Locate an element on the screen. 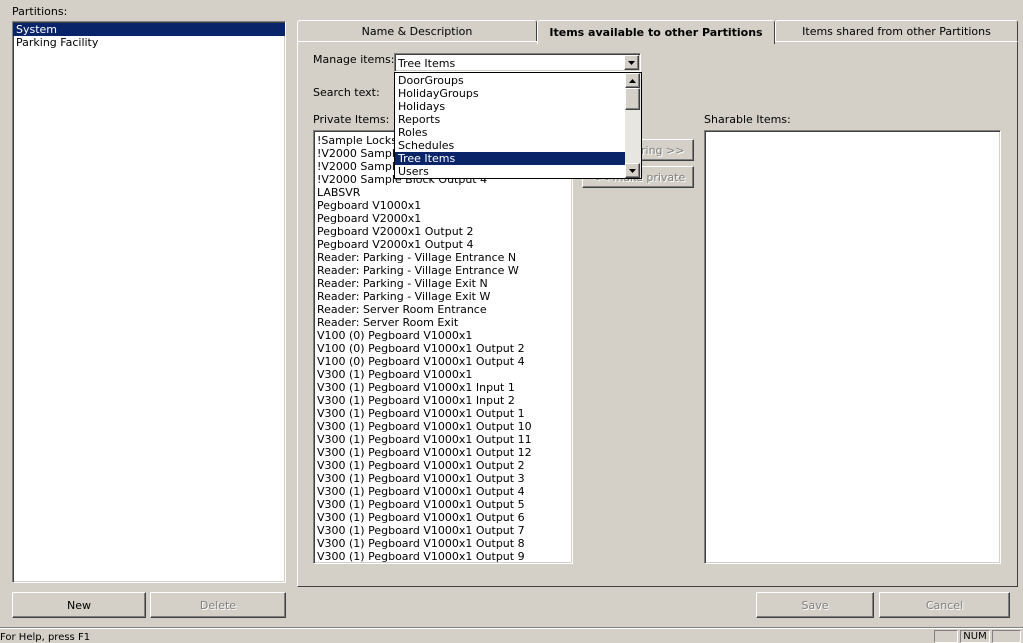 This screenshot has width=1023, height=643. private-list-item: Reader: Server Room Entrance is located at coordinates (443, 309).